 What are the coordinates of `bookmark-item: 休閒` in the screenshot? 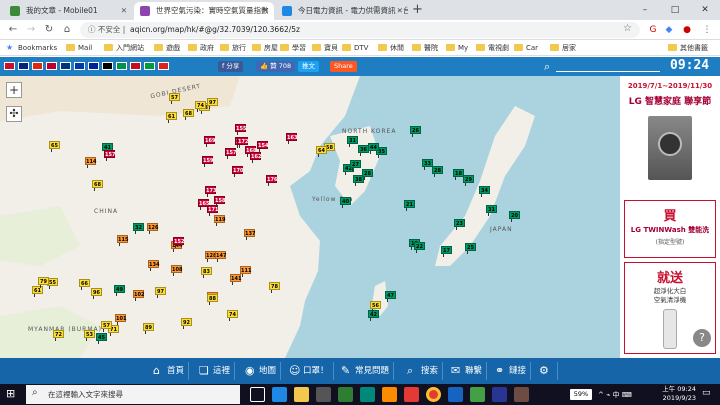 It's located at (391, 48).